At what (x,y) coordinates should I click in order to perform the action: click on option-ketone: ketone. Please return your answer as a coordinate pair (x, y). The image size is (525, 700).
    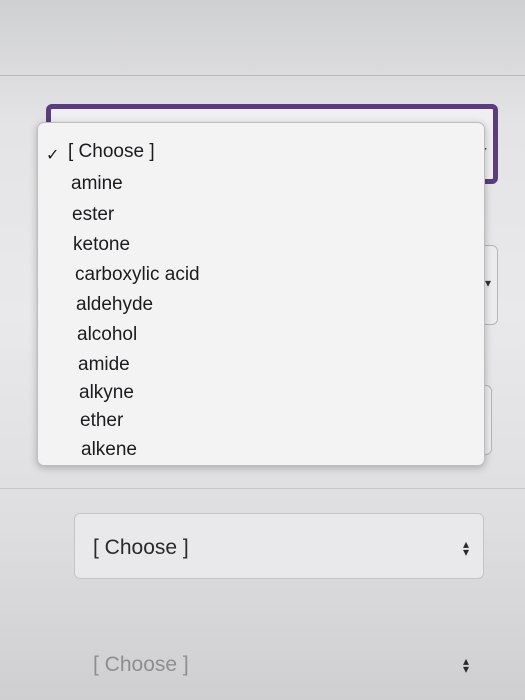
    Looking at the image, I should click on (101, 246).